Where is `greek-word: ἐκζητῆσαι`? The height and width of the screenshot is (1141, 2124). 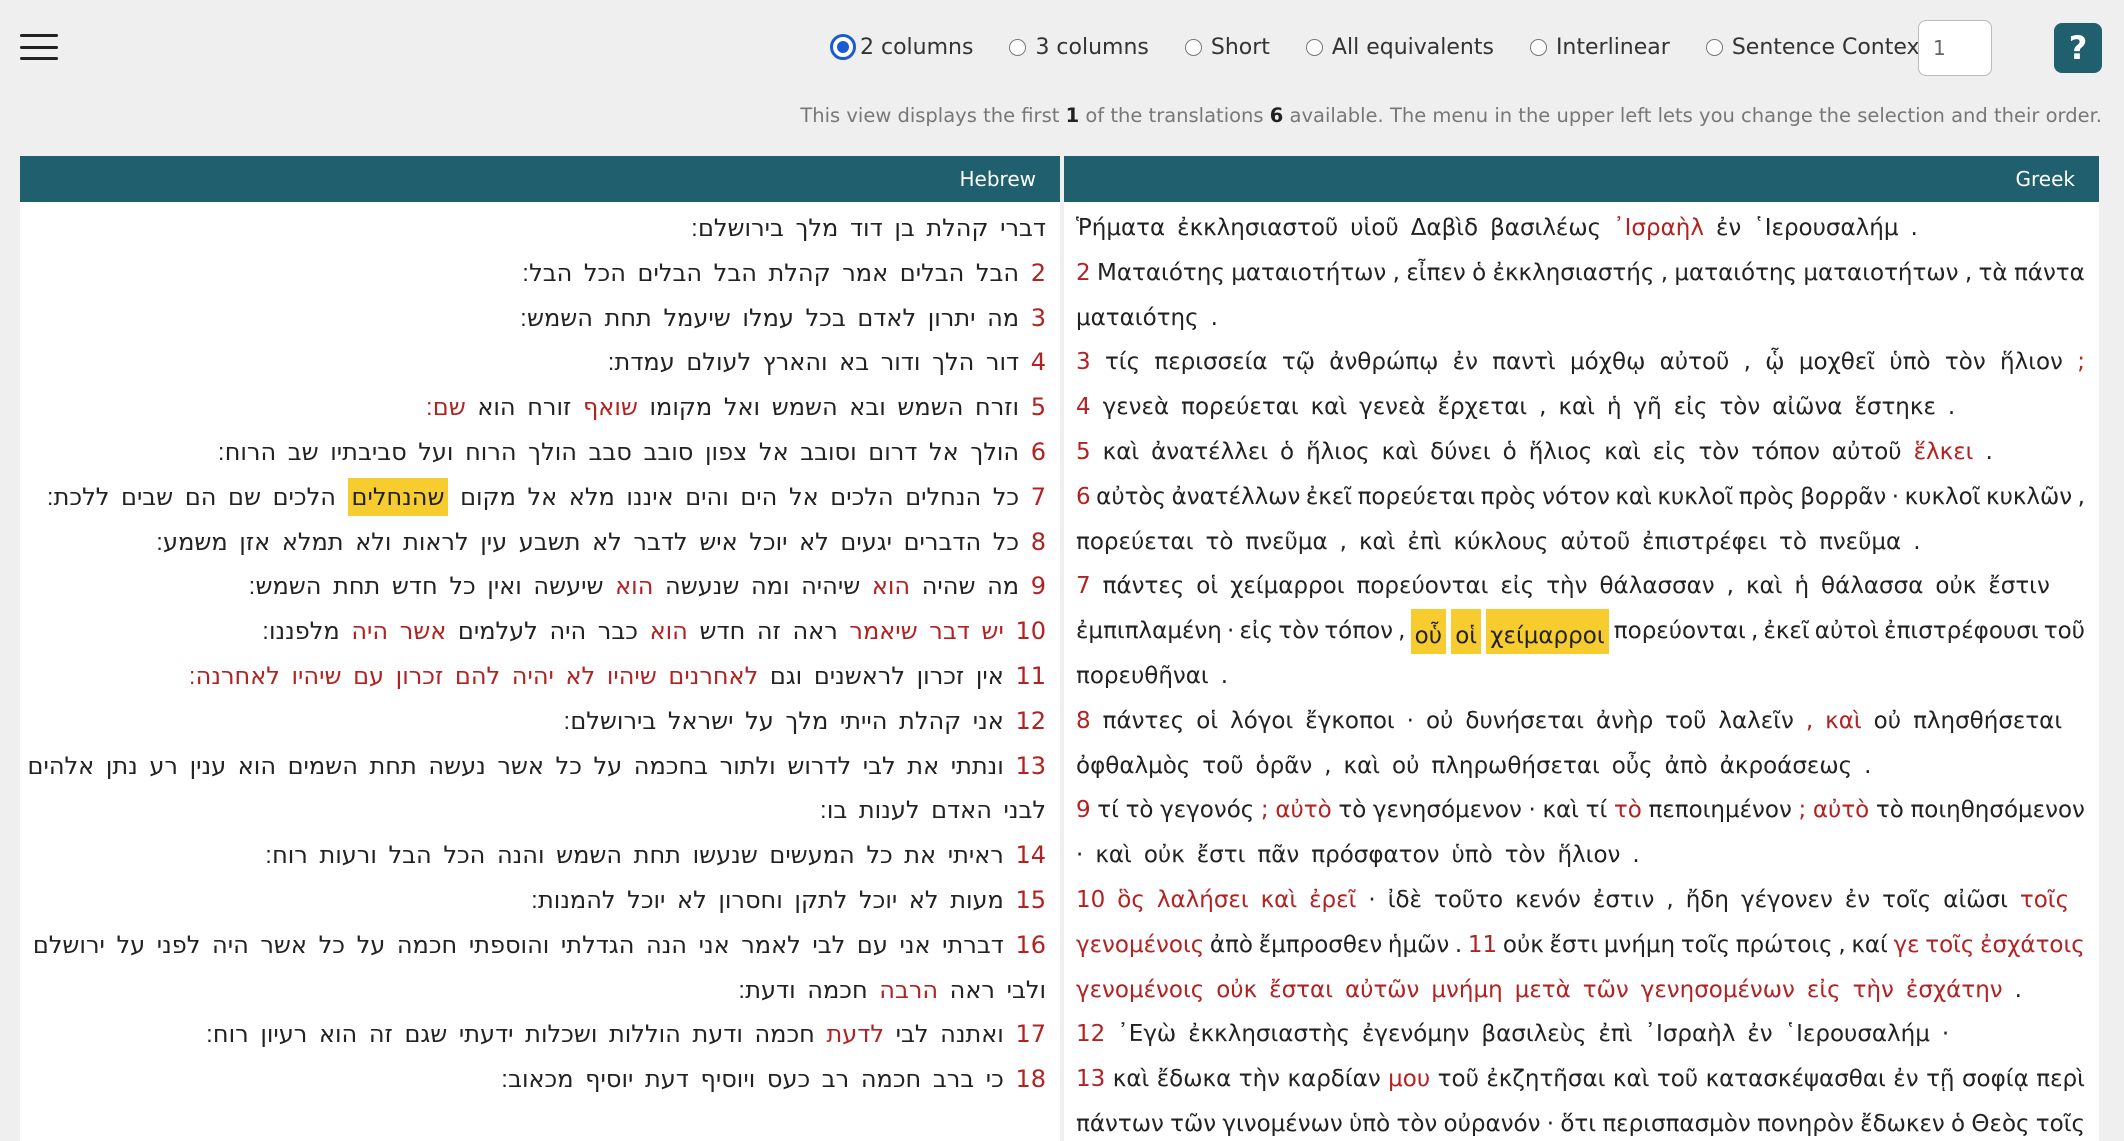
greek-word: ἐκζητῆσαι is located at coordinates (1545, 1079).